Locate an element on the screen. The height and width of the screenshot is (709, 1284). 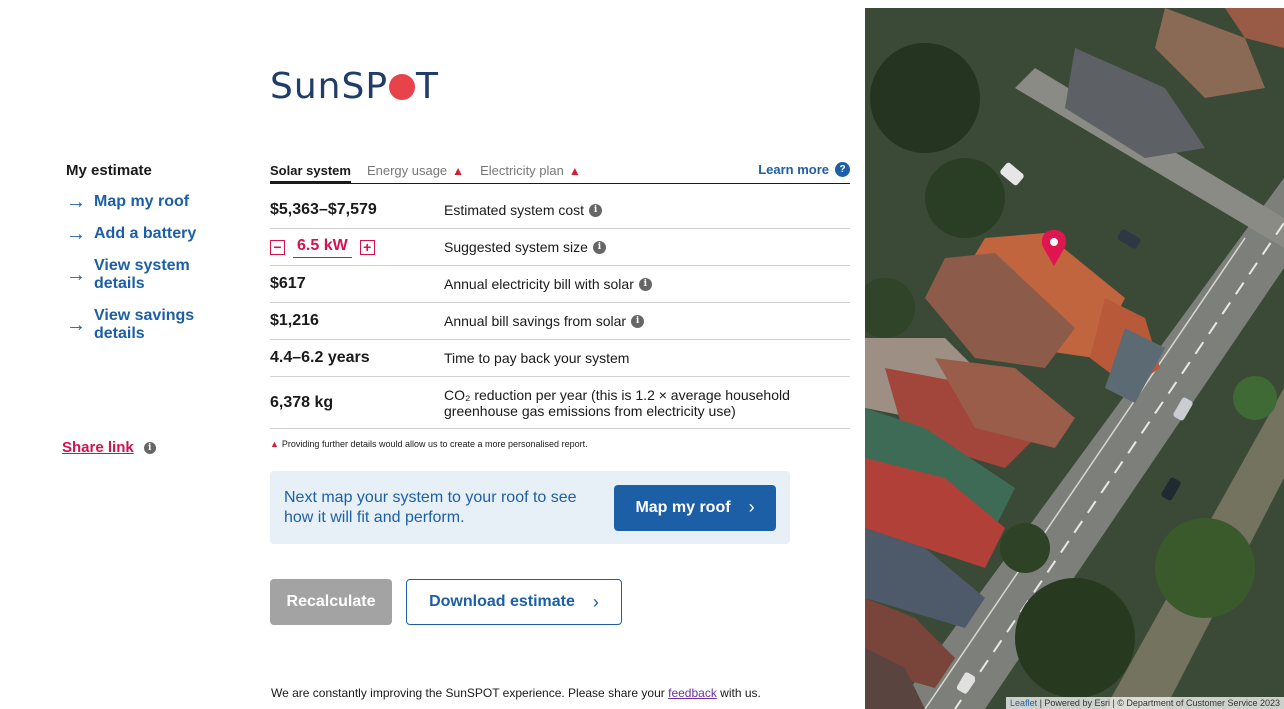
row-label-text: Time to pay back your system is located at coordinates (537, 358).